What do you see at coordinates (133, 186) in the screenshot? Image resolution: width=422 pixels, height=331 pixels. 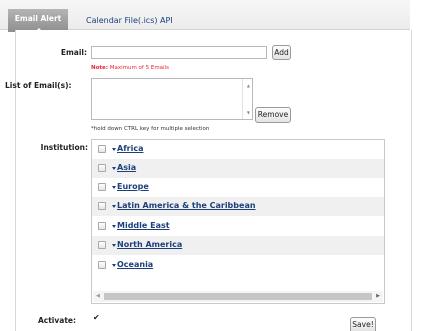 I see `region-link: Europe` at bounding box center [133, 186].